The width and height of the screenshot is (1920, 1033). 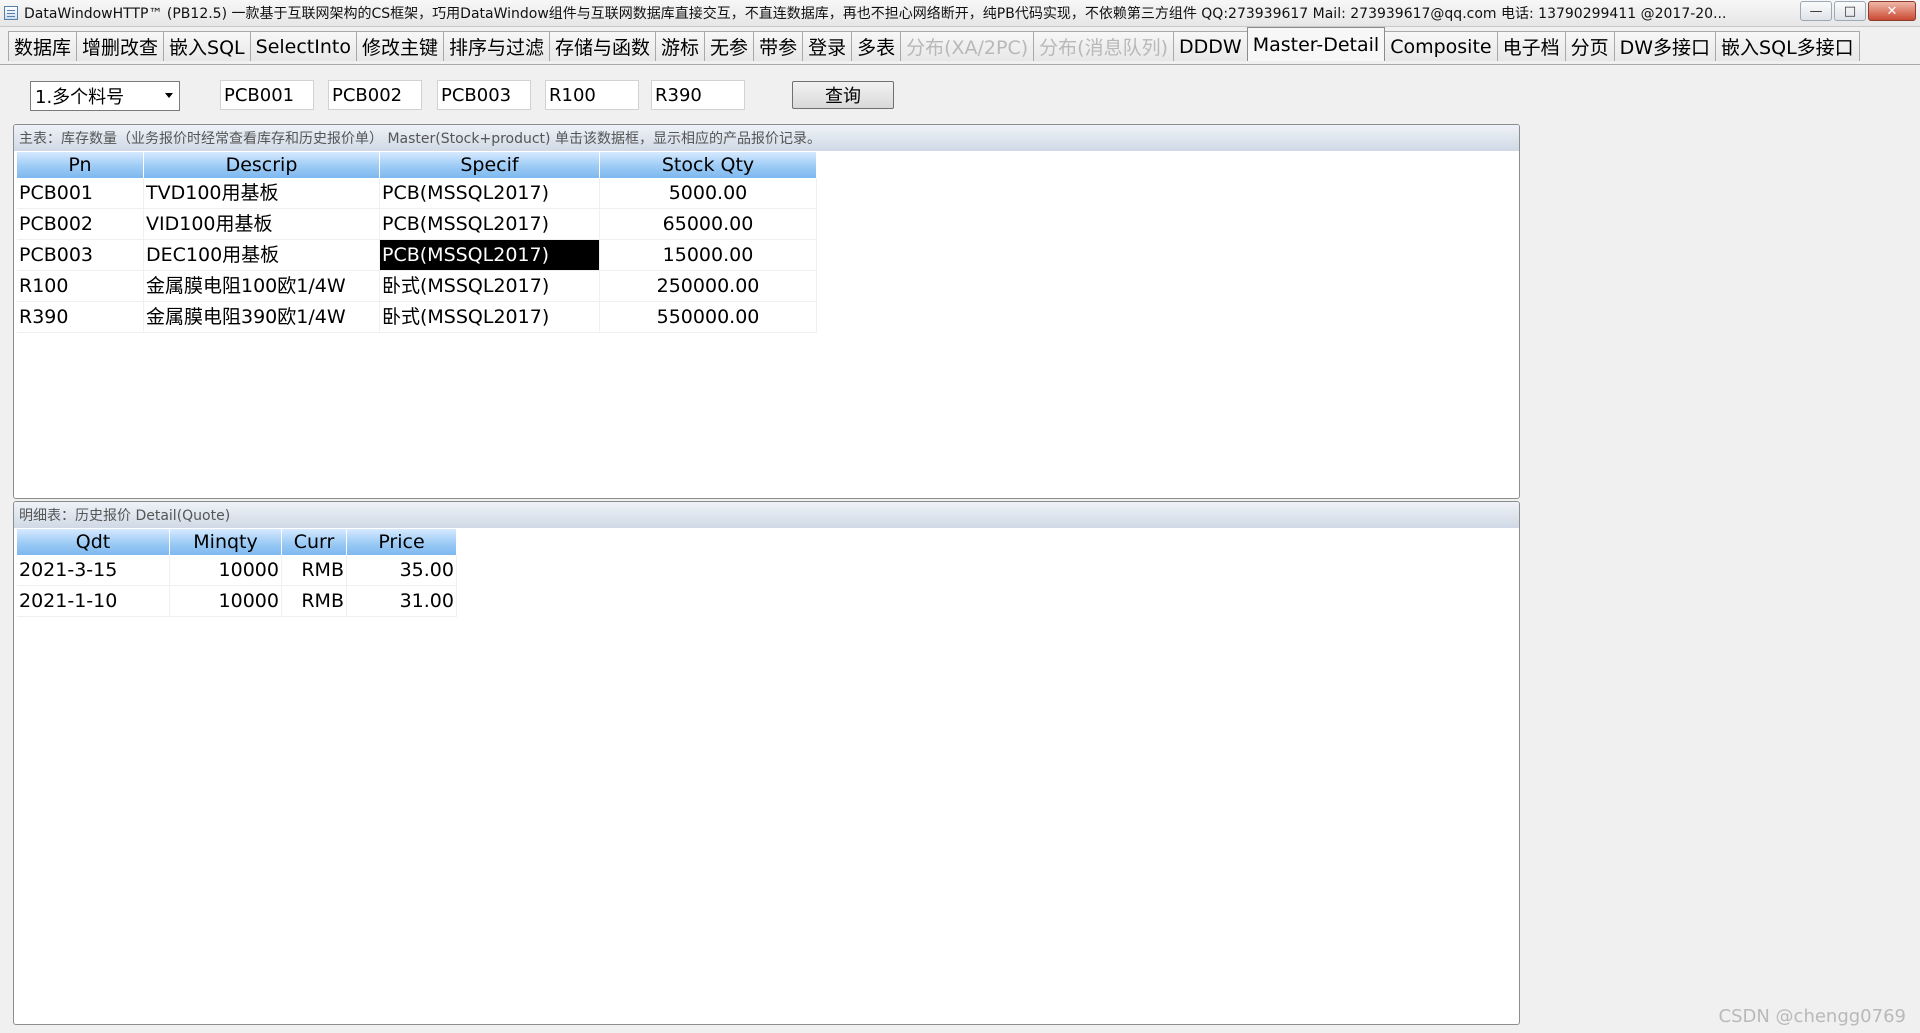 What do you see at coordinates (399, 46) in the screenshot?
I see `tab-4: 修改主键` at bounding box center [399, 46].